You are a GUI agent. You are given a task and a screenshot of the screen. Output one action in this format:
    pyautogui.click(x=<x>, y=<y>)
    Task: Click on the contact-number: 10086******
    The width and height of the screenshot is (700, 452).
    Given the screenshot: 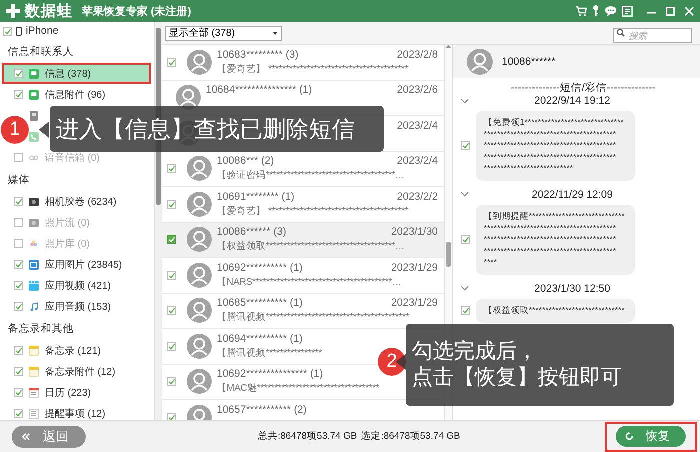 What is the action you would take?
    pyautogui.click(x=529, y=62)
    